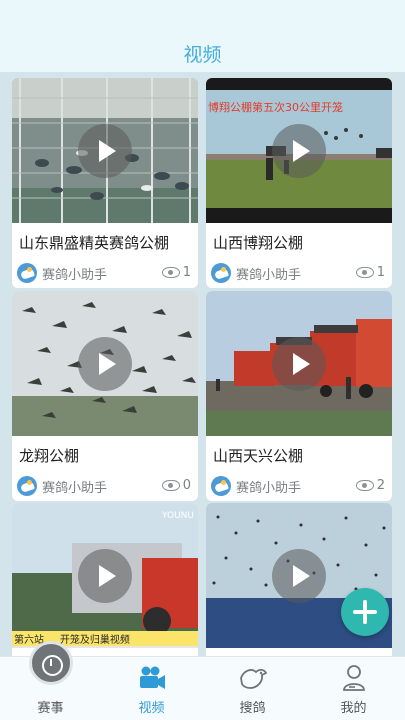 The width and height of the screenshot is (405, 720). I want to click on video-title: 山东鼎盛精英赛鸽公棚, so click(94, 243).